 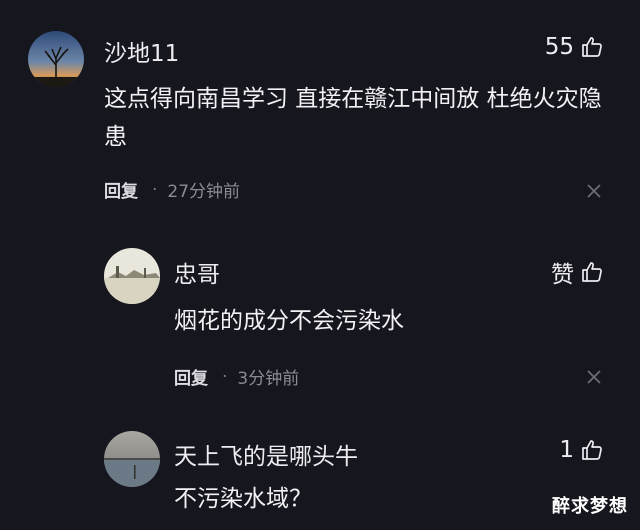 I want to click on sunset-tree-avatar-icon, so click(x=56, y=59).